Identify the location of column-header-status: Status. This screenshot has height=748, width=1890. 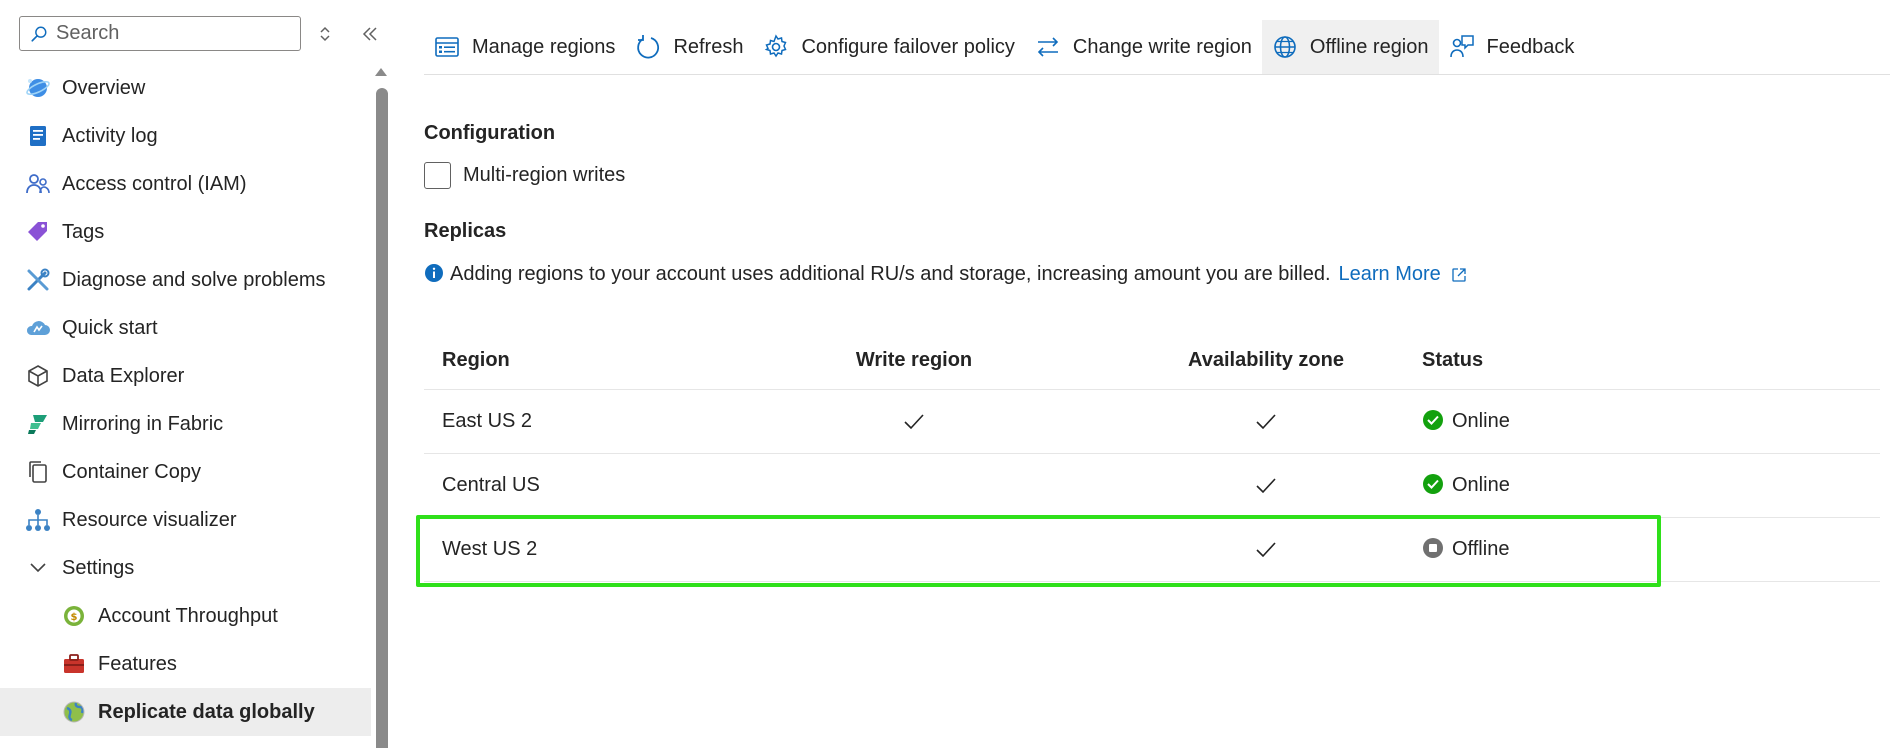
(1453, 360).